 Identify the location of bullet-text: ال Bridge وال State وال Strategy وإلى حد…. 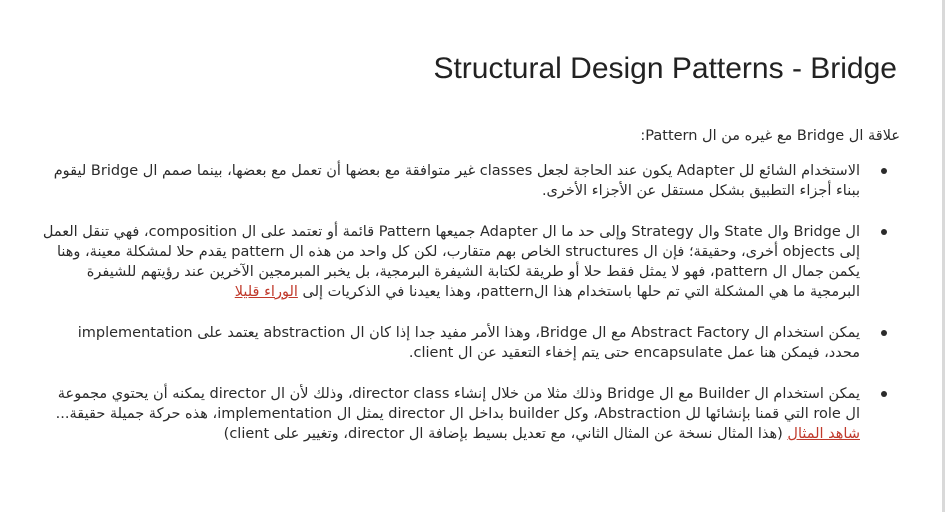
(451, 262).